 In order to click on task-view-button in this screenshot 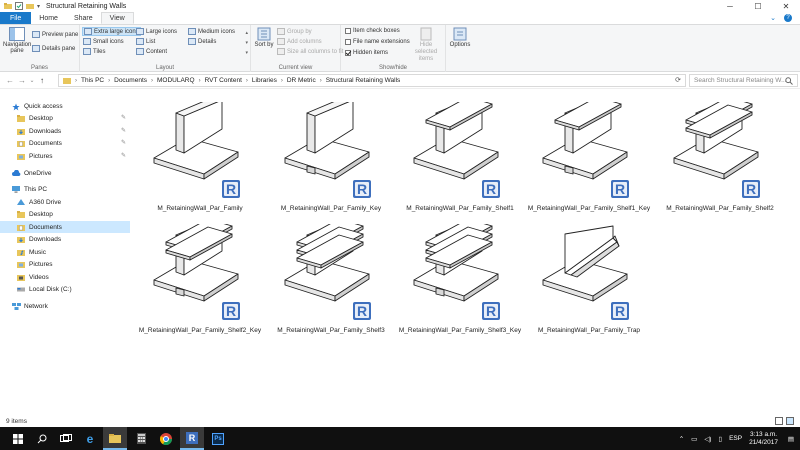, I will do `click(66, 438)`.